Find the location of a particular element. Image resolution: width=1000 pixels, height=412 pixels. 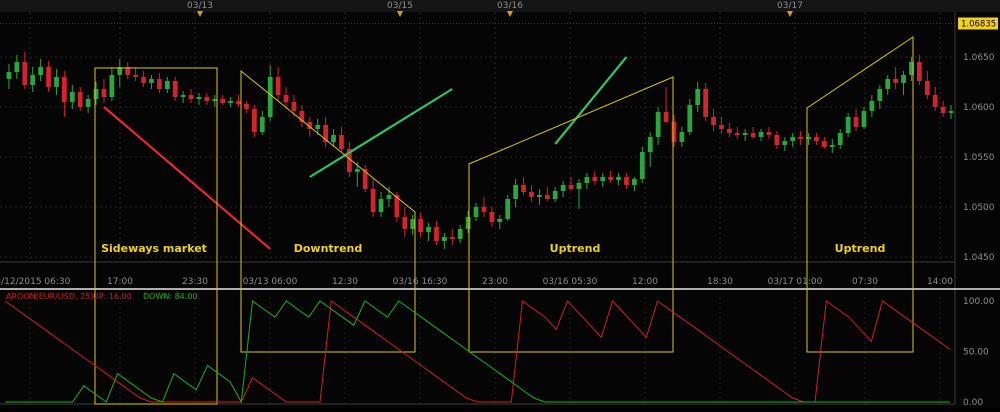

aroon-indicator-title: AROON(EUR/USD, 25) is located at coordinates (49, 296).